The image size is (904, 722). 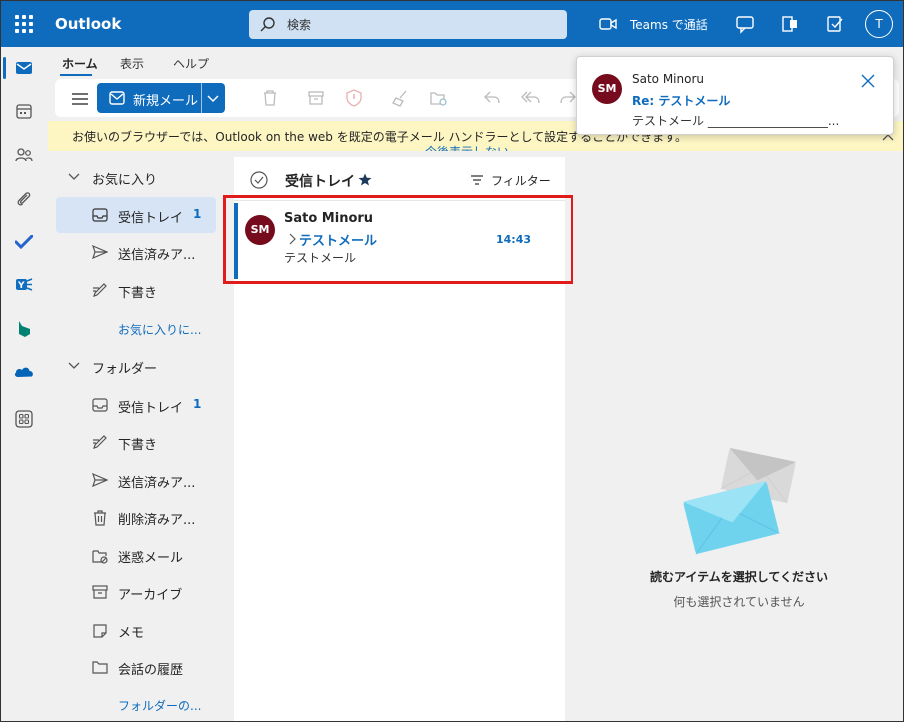 I want to click on filter-button: フィルター, so click(x=521, y=180).